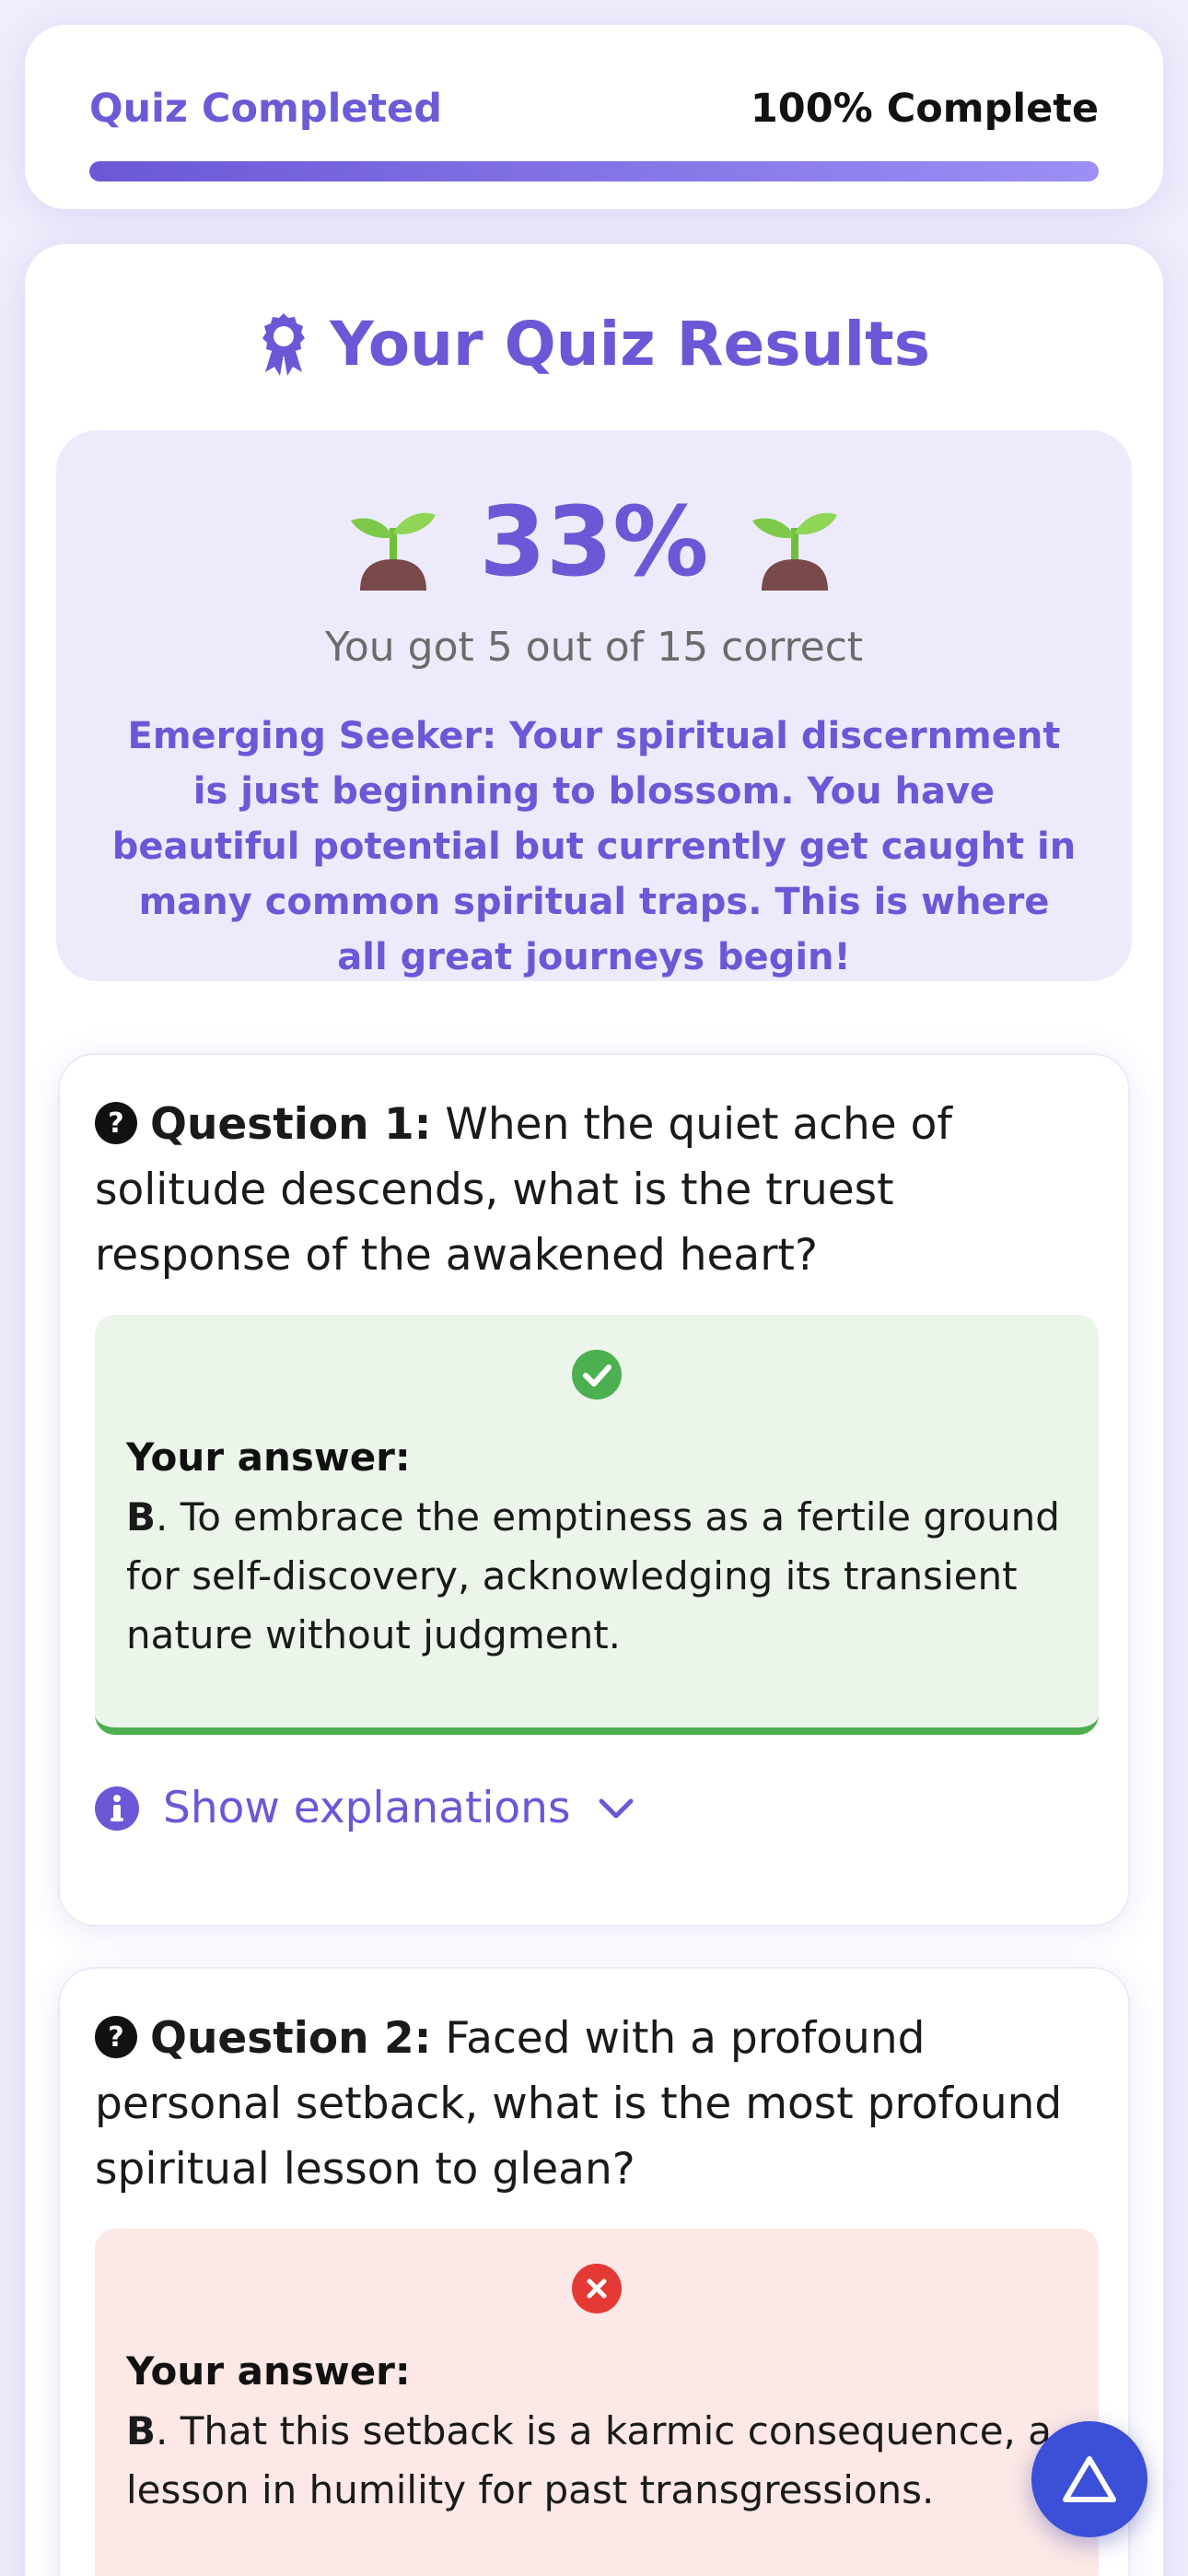  Describe the element at coordinates (283, 344) in the screenshot. I see `award-ribbon-icon` at that location.